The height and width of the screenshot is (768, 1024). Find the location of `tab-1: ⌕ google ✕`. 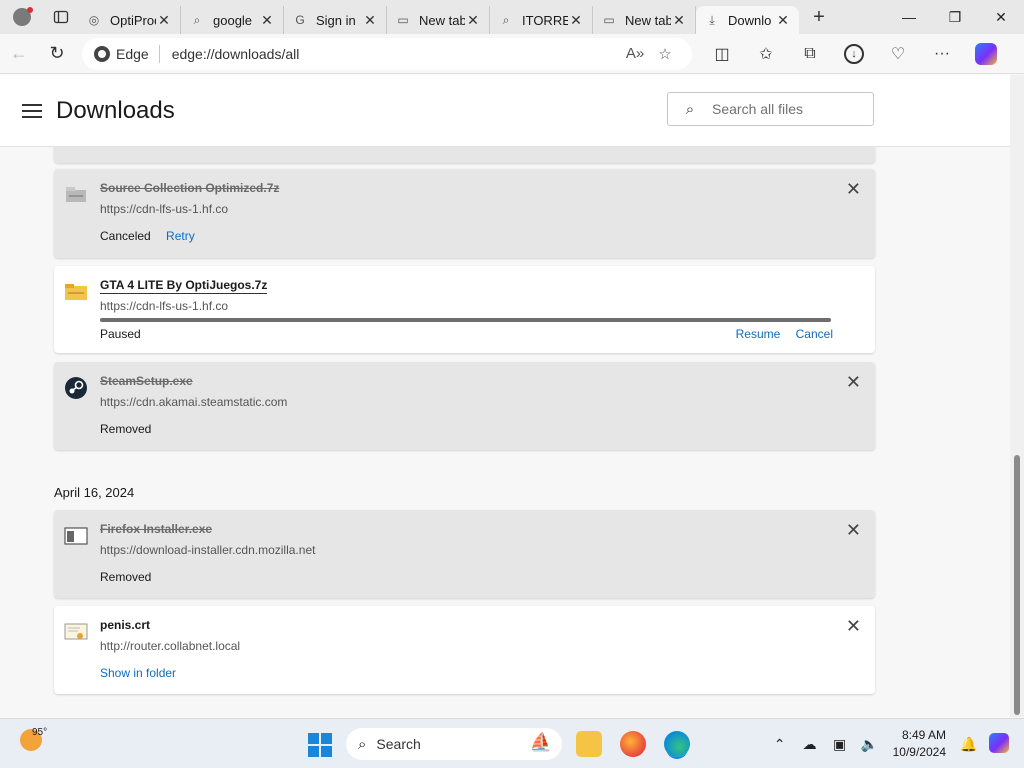

tab-1: ⌕ google ✕ is located at coordinates (232, 20).